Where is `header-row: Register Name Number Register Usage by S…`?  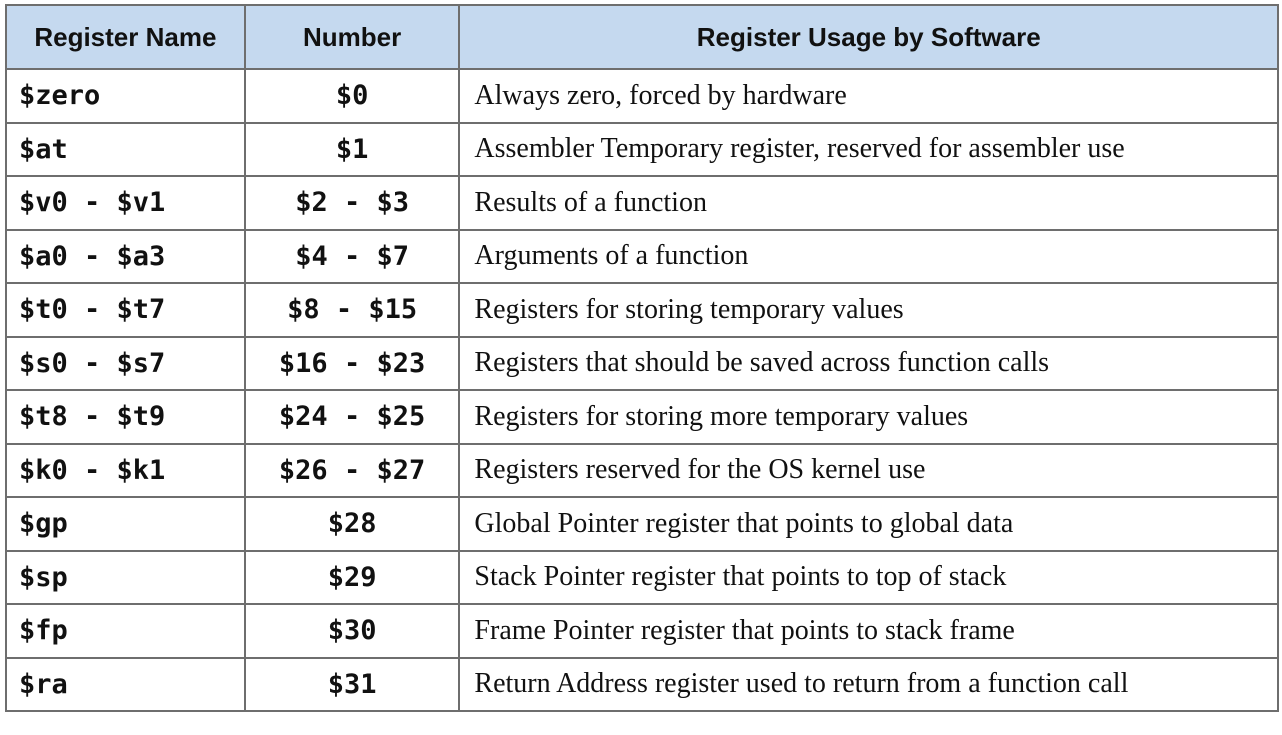 header-row: Register Name Number Register Usage by S… is located at coordinates (642, 37).